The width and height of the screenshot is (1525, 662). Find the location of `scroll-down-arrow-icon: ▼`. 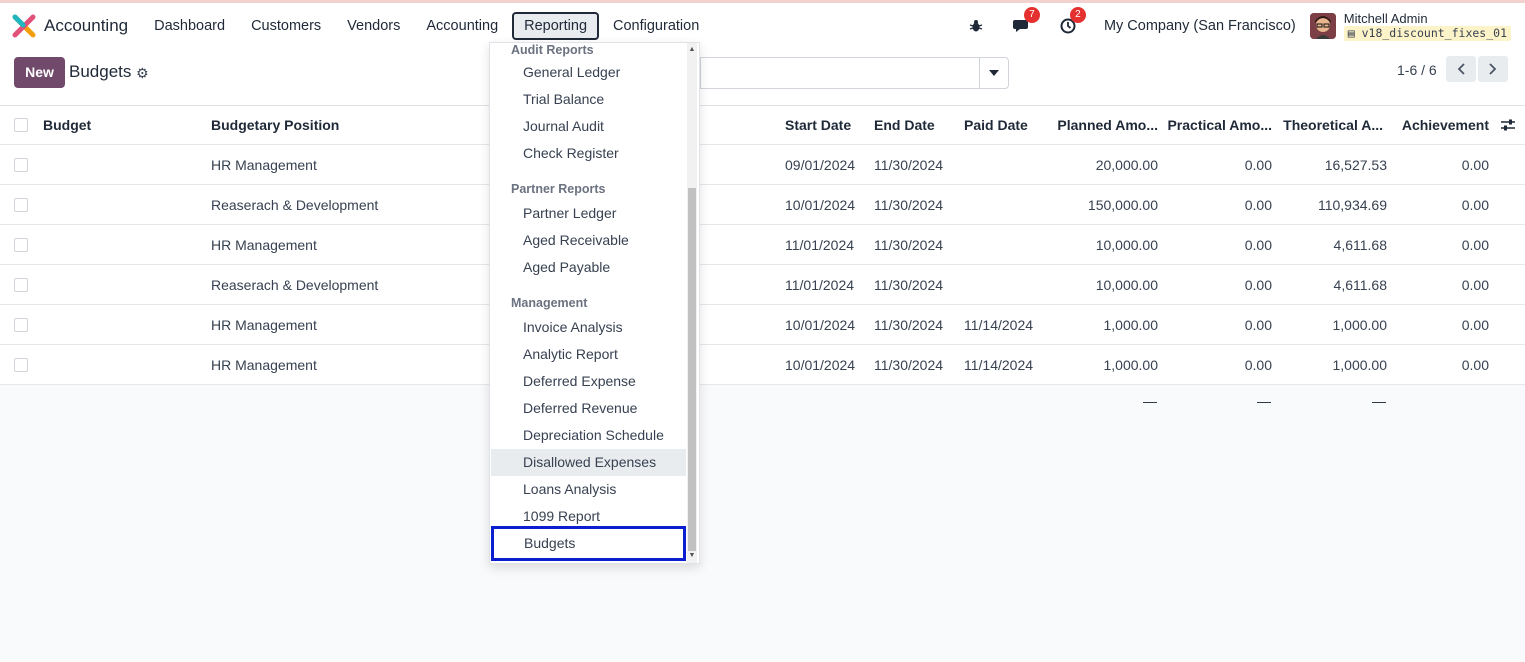

scroll-down-arrow-icon: ▼ is located at coordinates (692, 556).